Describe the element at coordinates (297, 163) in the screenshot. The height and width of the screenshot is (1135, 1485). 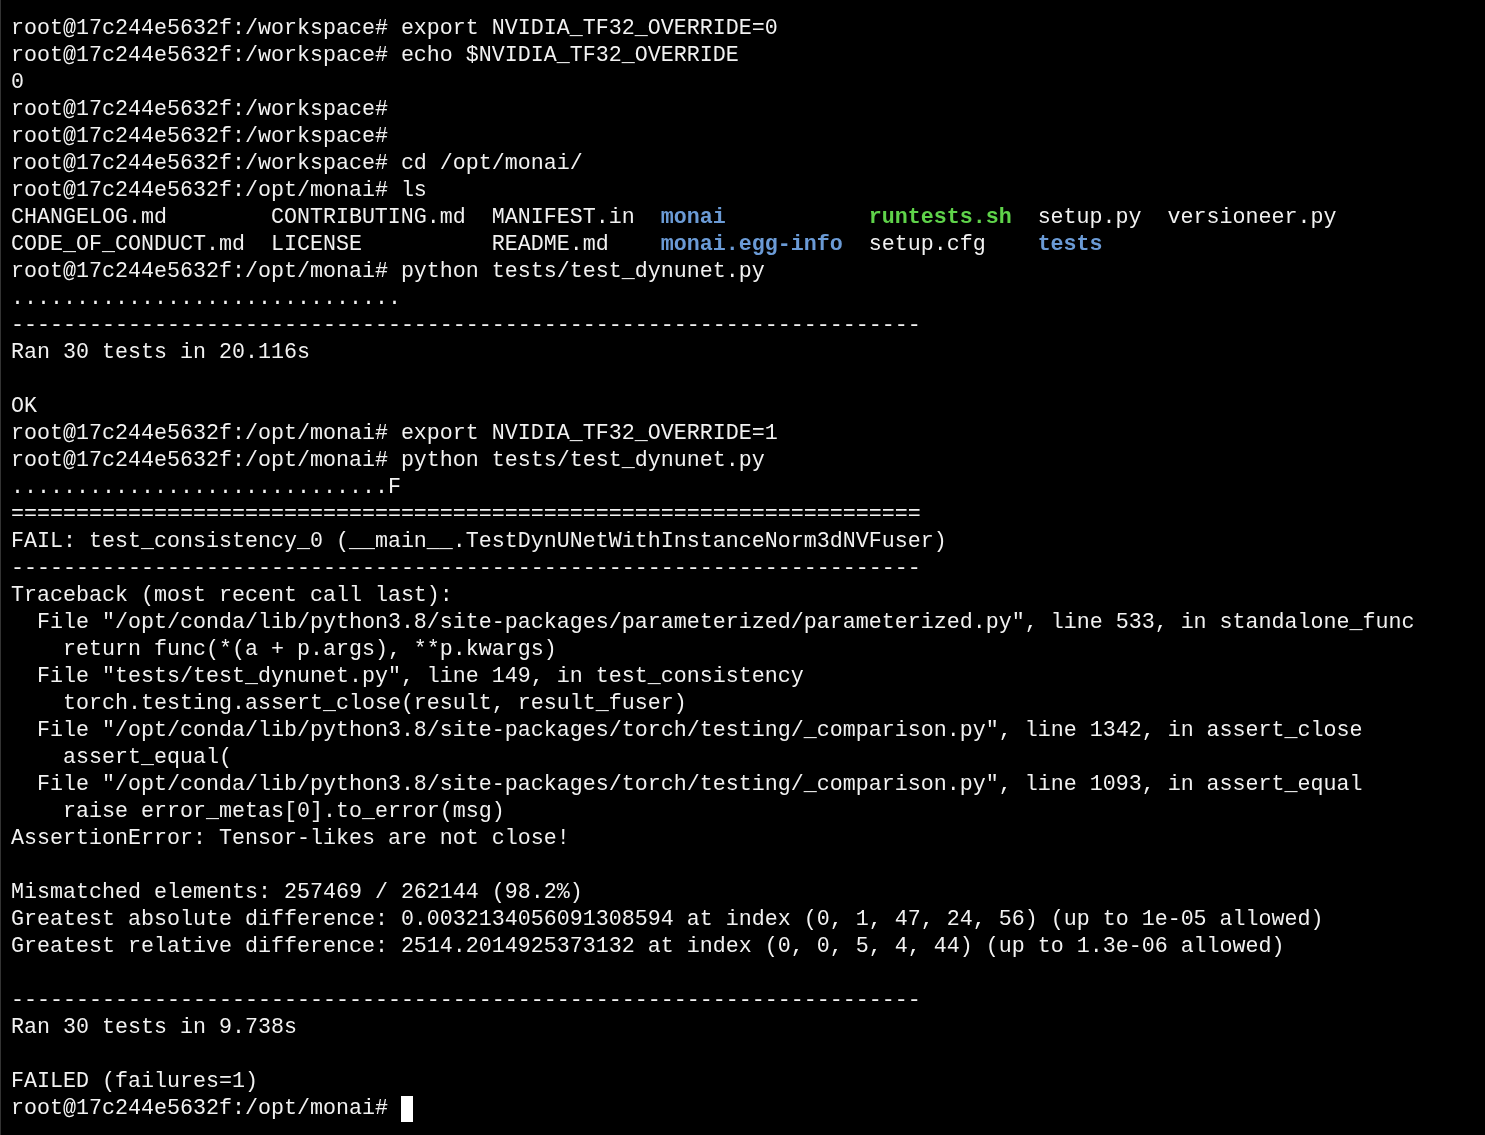
I see `terminal-line: root@17c244e5632f:/workspace# cd /opt/monai/` at that location.